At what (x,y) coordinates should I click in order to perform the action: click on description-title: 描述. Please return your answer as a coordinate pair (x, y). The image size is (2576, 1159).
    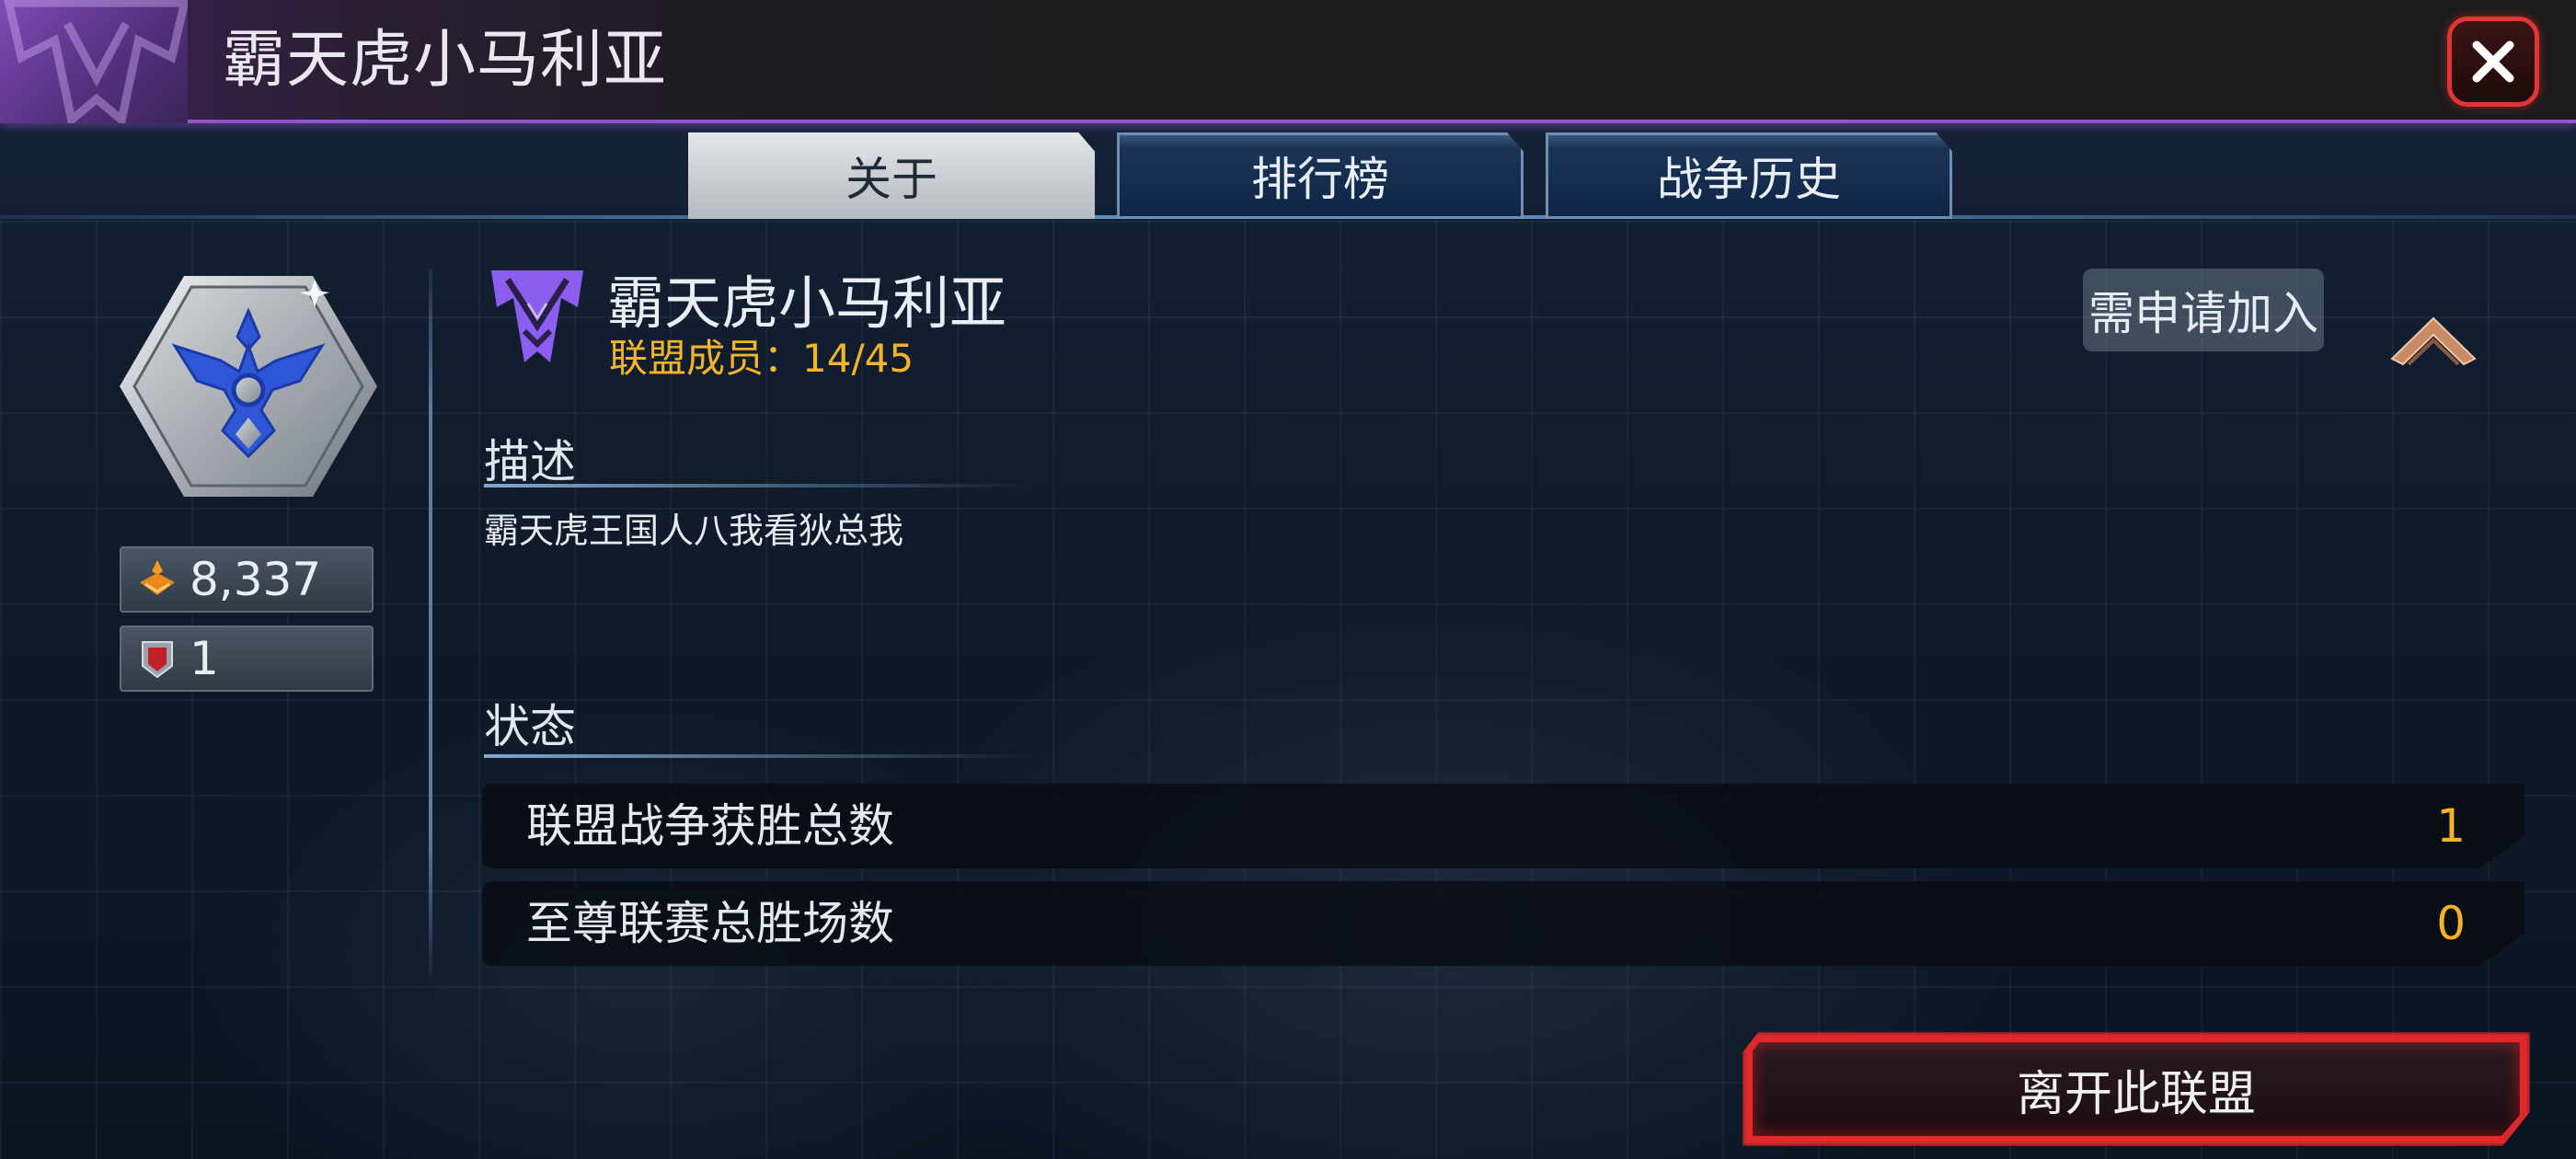
    Looking at the image, I should click on (530, 461).